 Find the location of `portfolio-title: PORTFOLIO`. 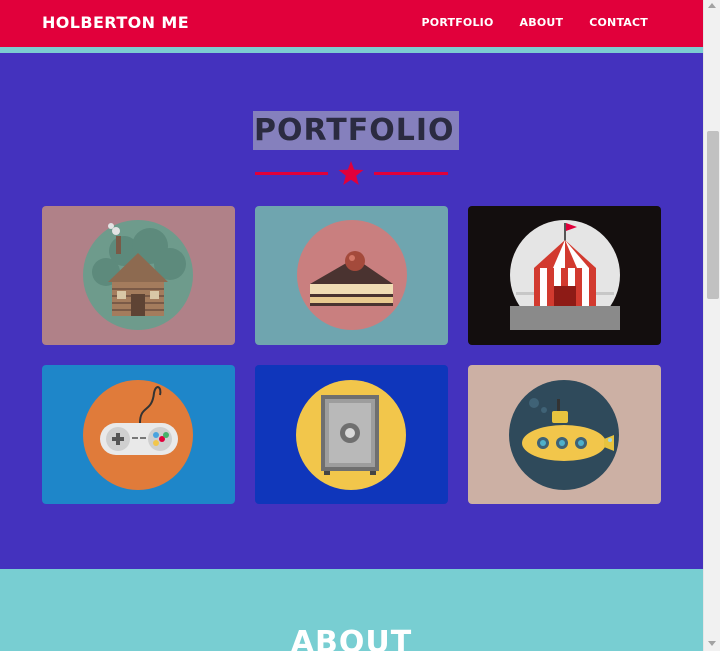

portfolio-title: PORTFOLIO is located at coordinates (356, 130).